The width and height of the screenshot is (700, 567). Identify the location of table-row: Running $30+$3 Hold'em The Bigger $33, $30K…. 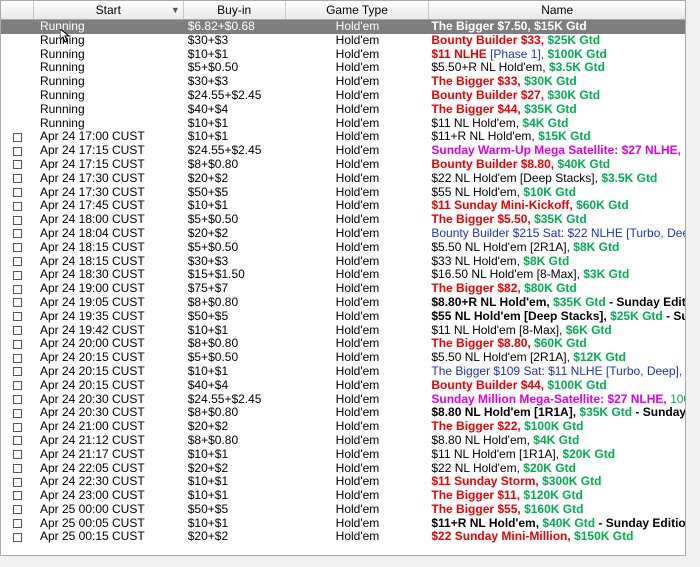
(343, 82).